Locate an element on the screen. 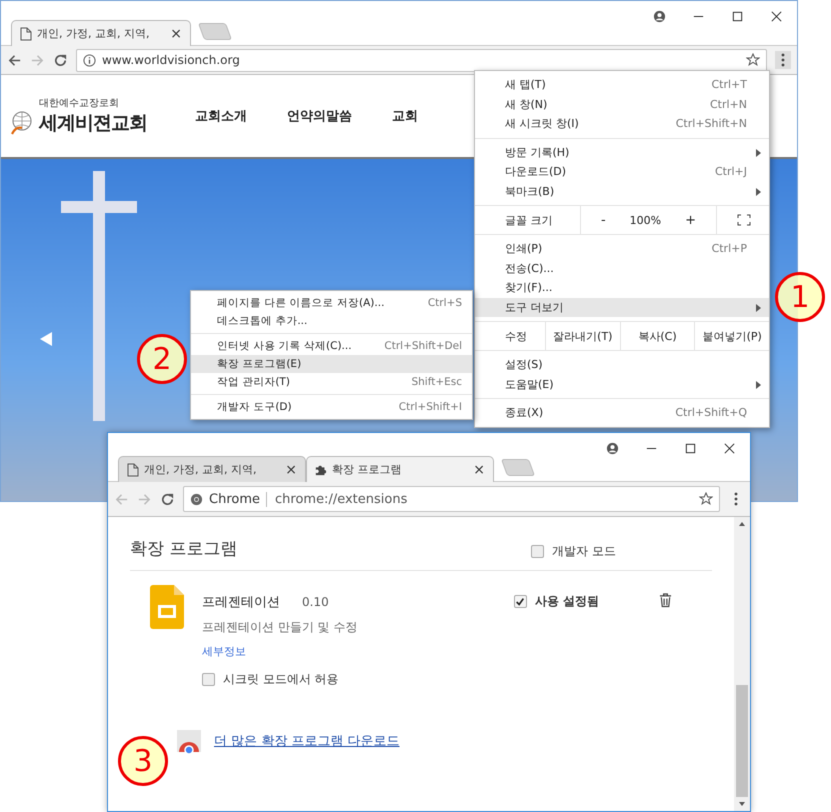 Image resolution: width=831 pixels, height=812 pixels. web-store-icon is located at coordinates (189, 741).